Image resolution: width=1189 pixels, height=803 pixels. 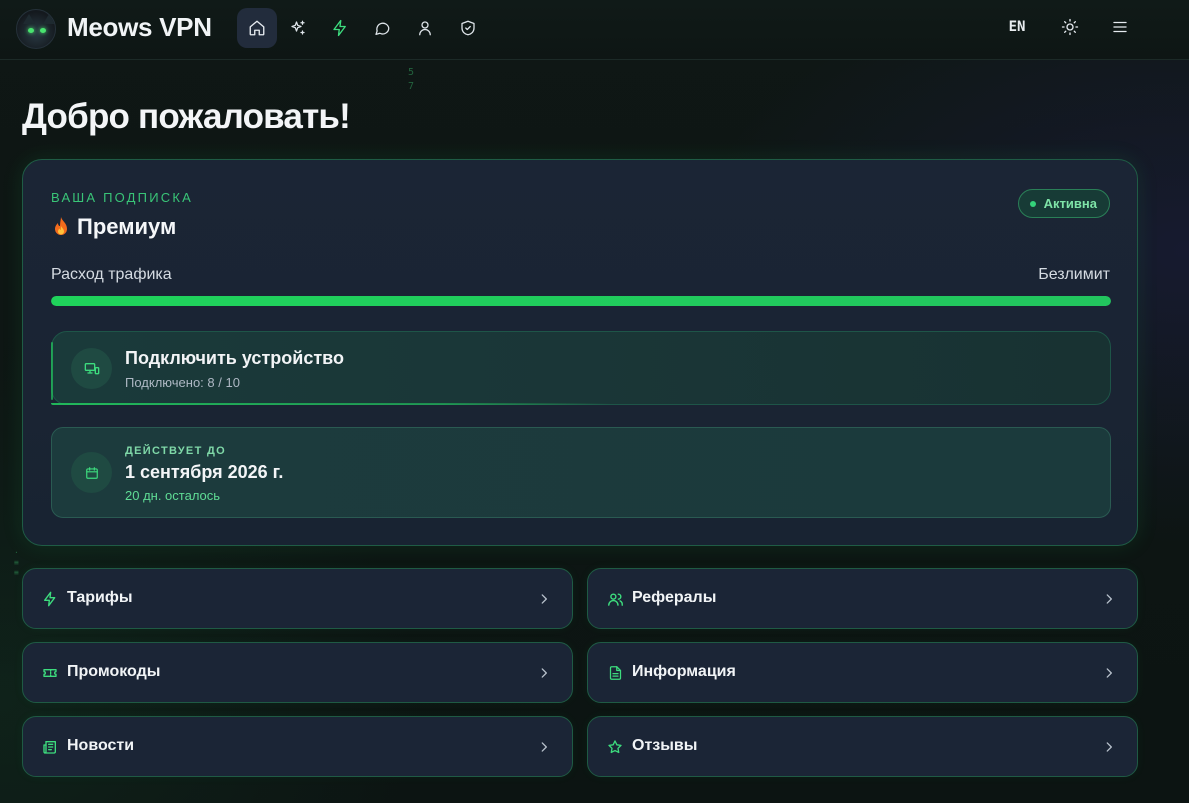 I want to click on fire-icon, so click(x=61, y=226).